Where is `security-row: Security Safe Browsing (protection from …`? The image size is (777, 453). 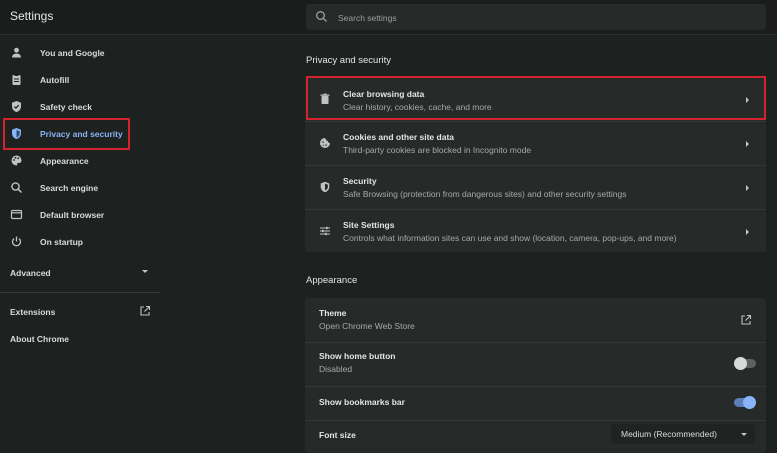 security-row: Security Safe Browsing (protection from … is located at coordinates (535, 187).